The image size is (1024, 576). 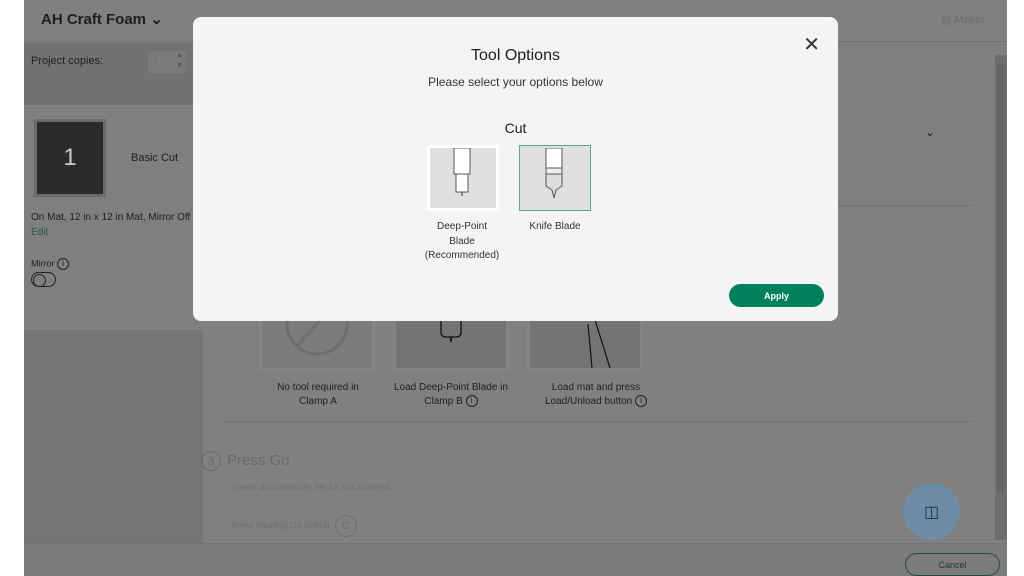 I want to click on copies-label: Project copies:, so click(x=67, y=61).